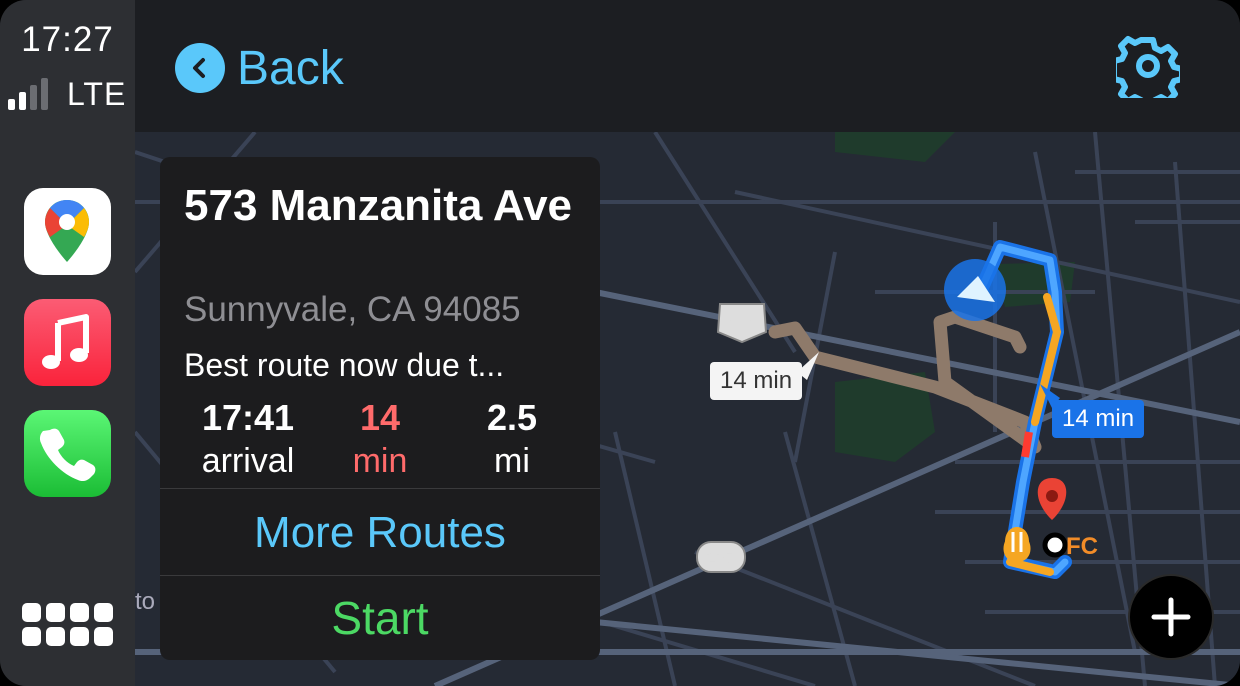 The height and width of the screenshot is (686, 1240). Describe the element at coordinates (248, 461) in the screenshot. I see `arrival-label: arrival` at that location.